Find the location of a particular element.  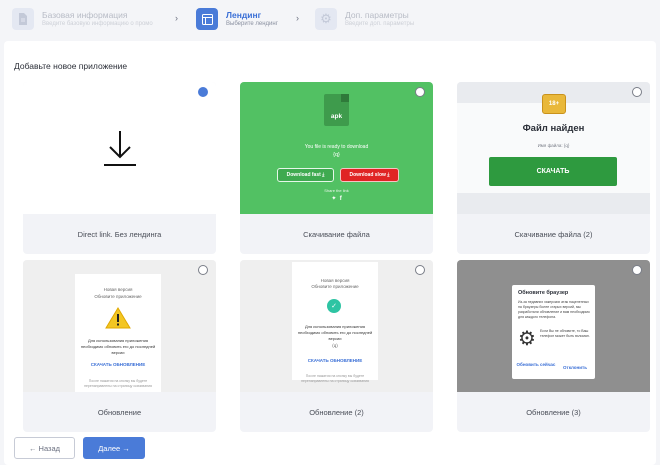

download-slow-button: Download slow ⤓ is located at coordinates (369, 175).